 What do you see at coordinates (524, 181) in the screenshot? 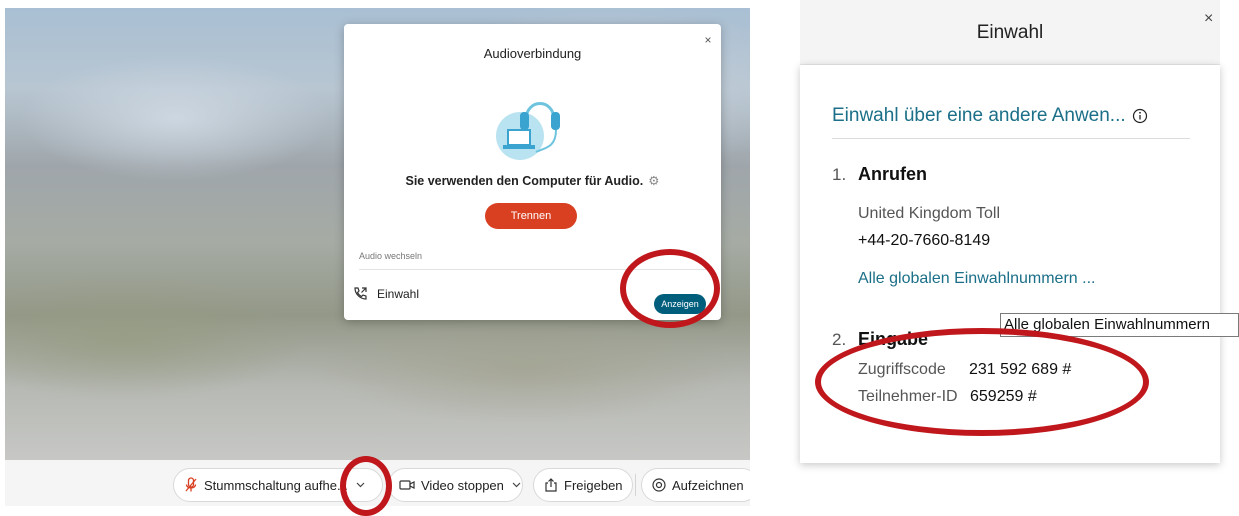
I see `audio-status-text: Sie verwenden den Computer für Audio.` at bounding box center [524, 181].